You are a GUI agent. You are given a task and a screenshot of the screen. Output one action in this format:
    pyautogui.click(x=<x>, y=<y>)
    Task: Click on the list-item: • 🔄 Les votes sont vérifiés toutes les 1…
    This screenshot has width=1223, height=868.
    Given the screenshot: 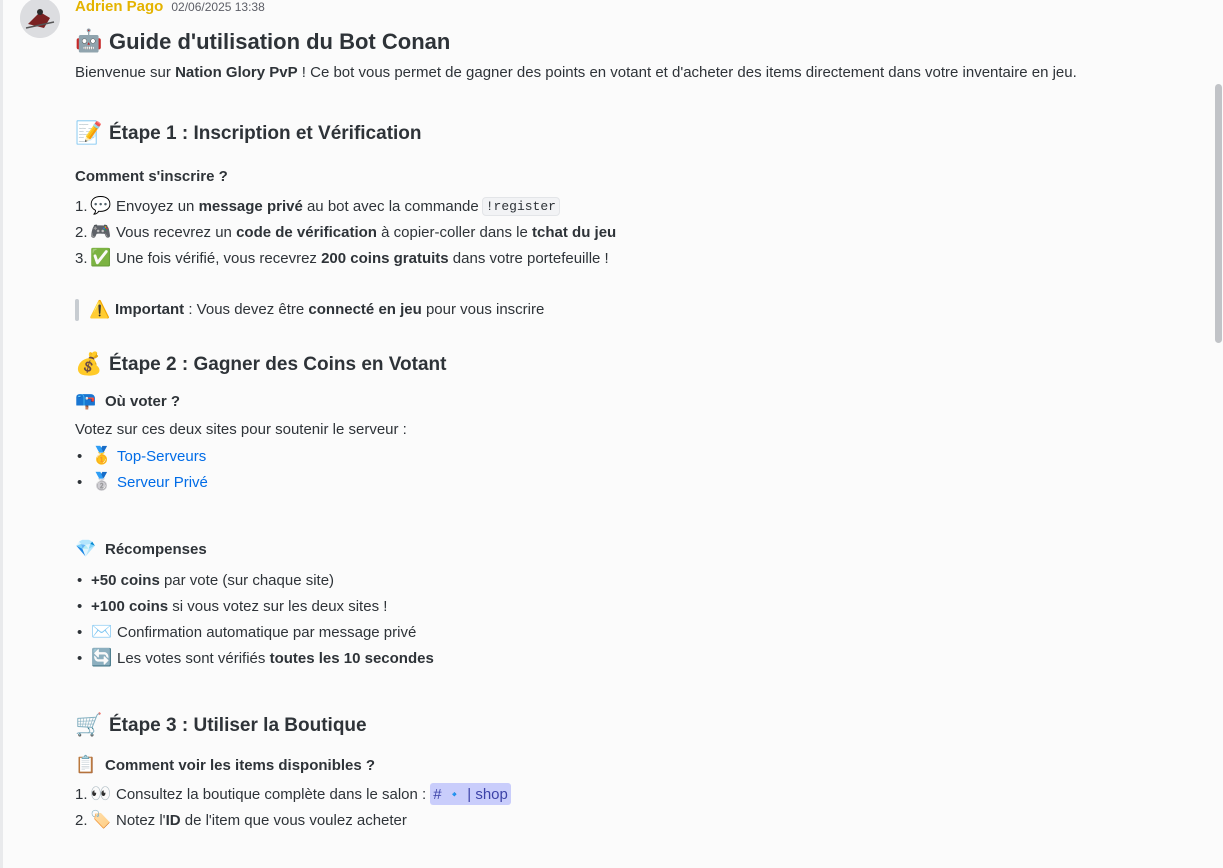 What is the action you would take?
    pyautogui.click(x=635, y=658)
    